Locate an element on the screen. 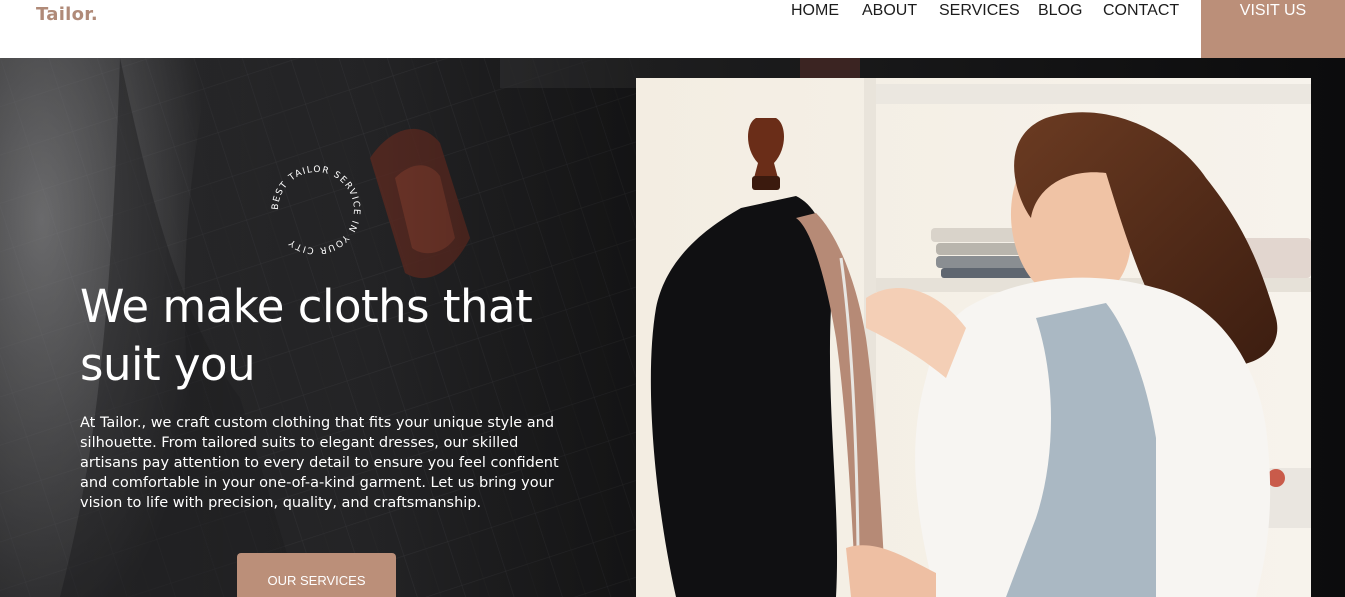 The width and height of the screenshot is (1345, 597). nav-item-blog: BLOG is located at coordinates (1060, 11).